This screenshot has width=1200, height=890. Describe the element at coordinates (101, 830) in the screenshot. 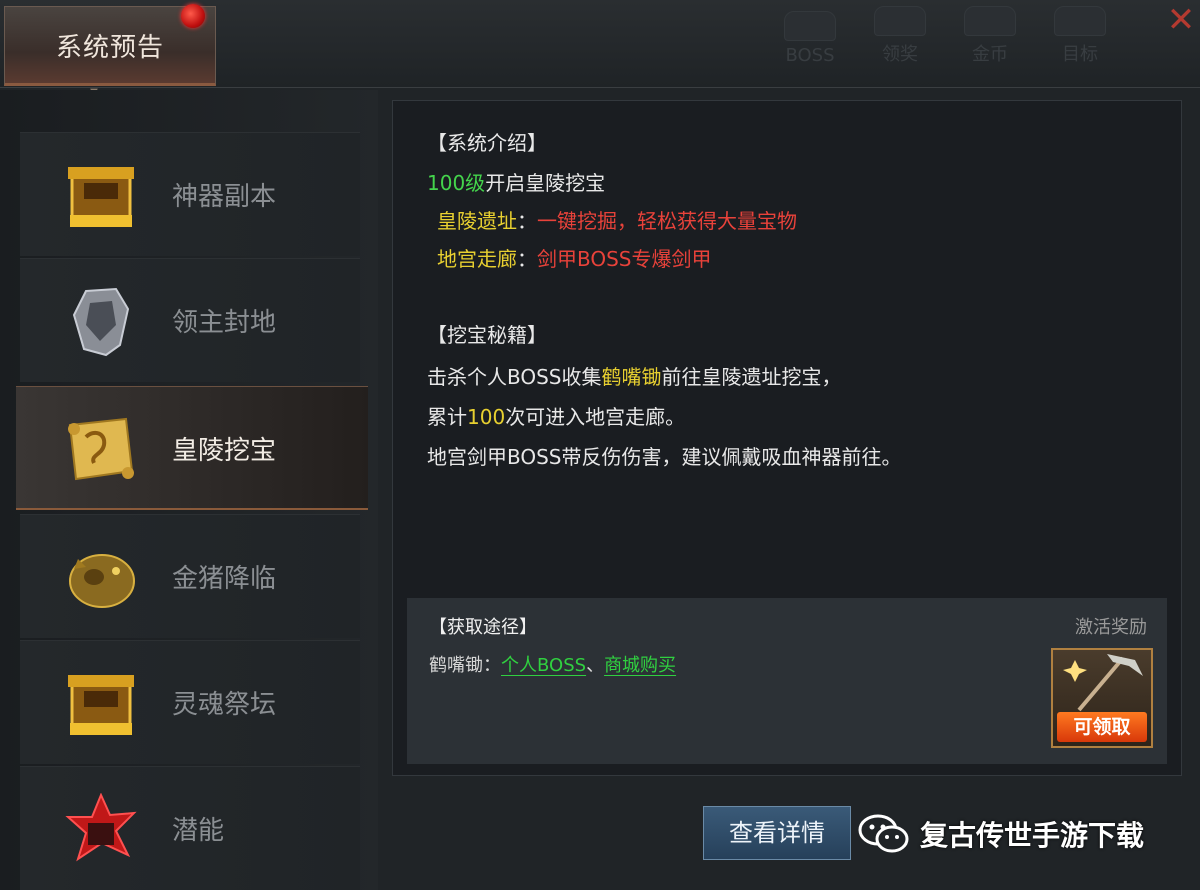

I see `potential-icon` at that location.